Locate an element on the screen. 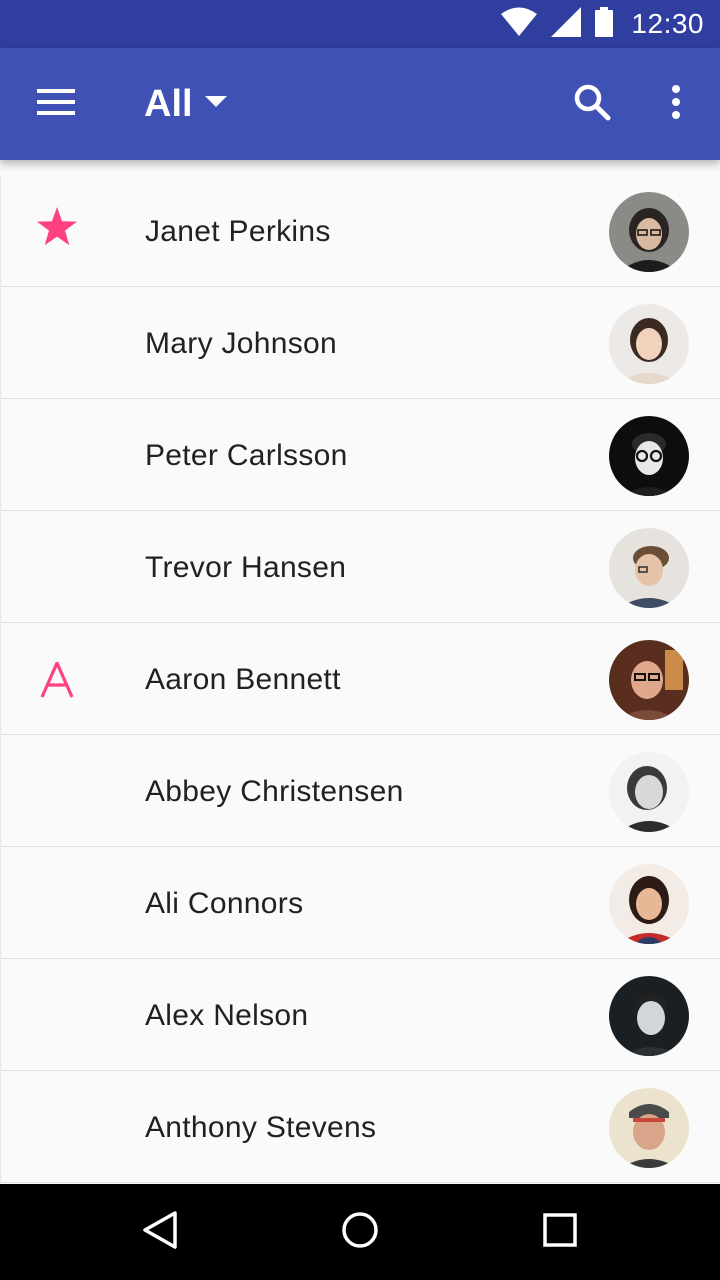  home-button is located at coordinates (360, 1232).